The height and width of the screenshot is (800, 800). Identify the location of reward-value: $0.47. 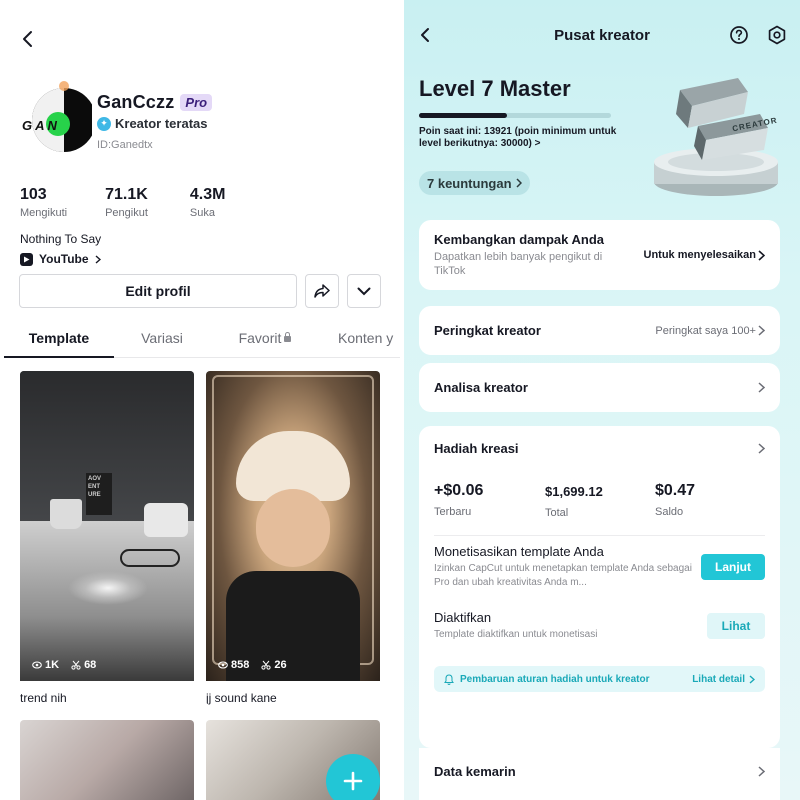
(675, 490).